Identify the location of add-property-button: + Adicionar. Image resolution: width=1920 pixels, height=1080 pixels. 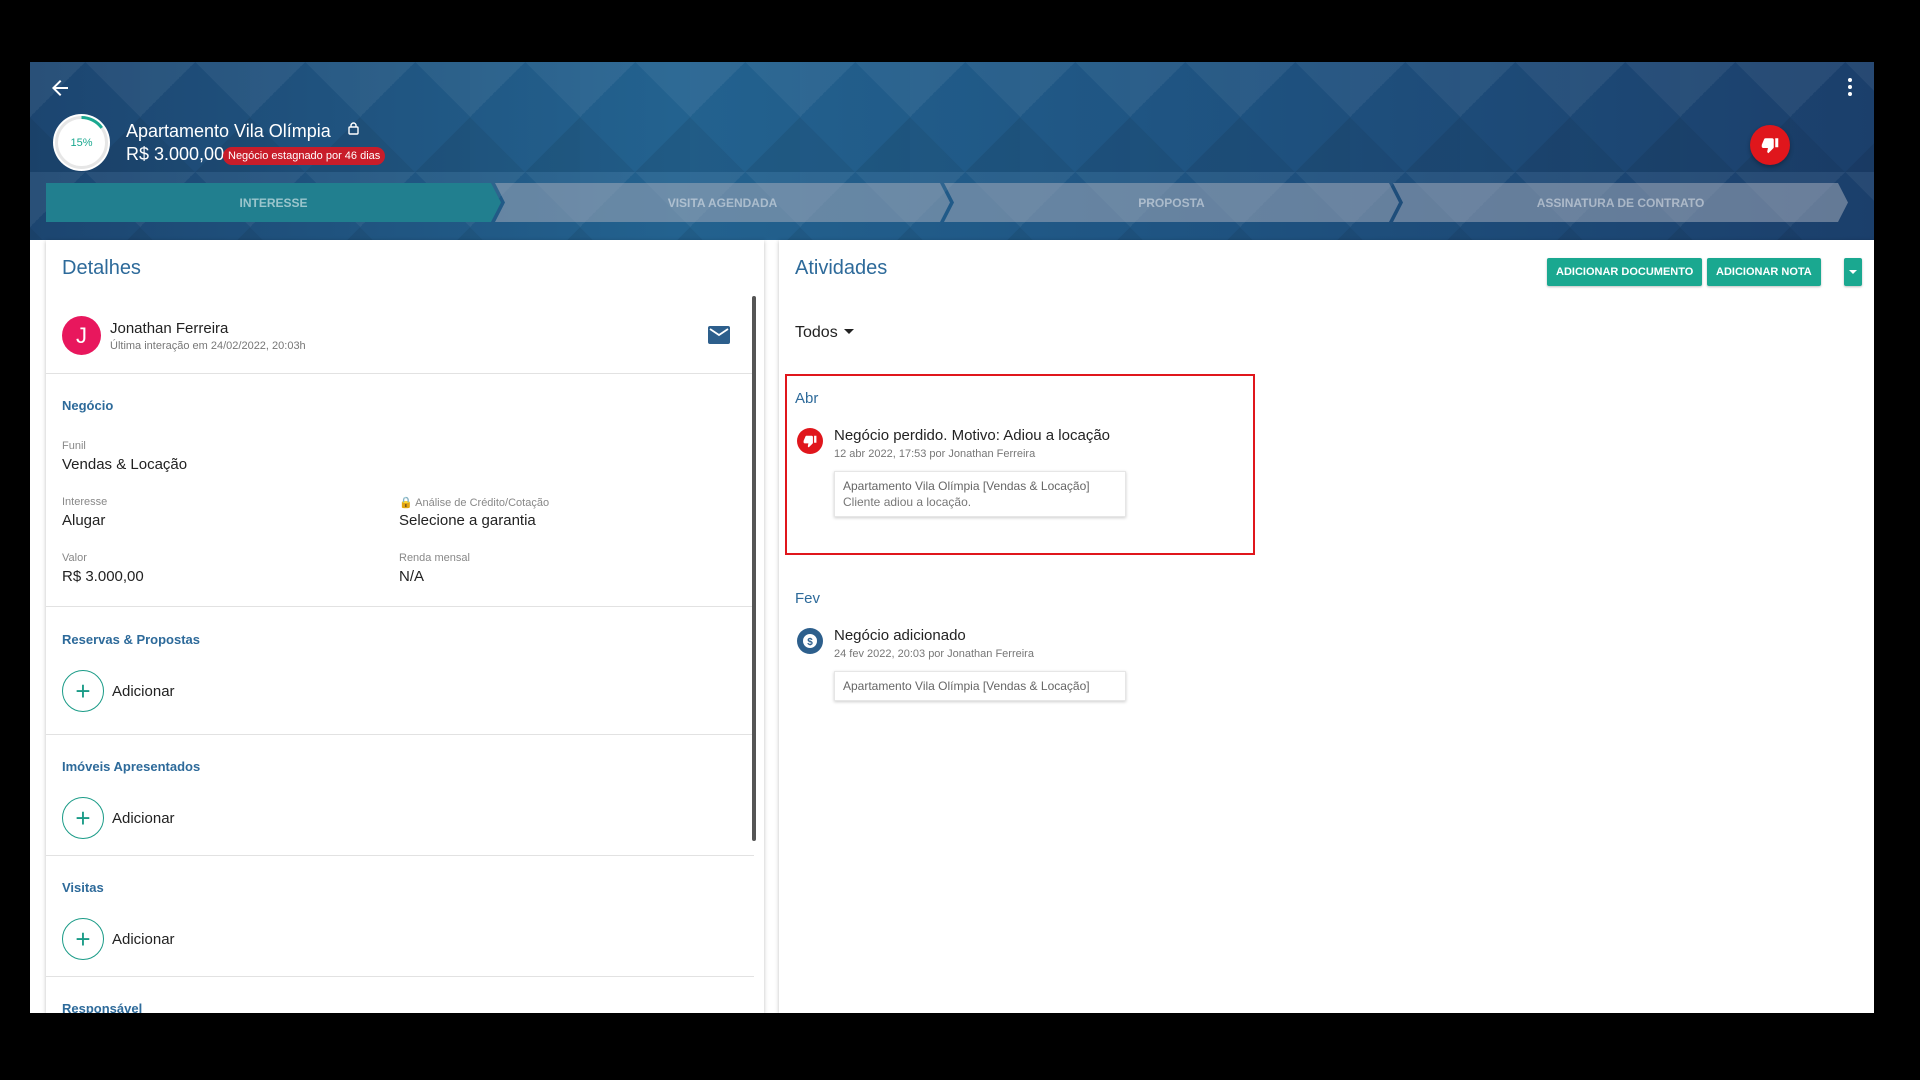
(118, 818).